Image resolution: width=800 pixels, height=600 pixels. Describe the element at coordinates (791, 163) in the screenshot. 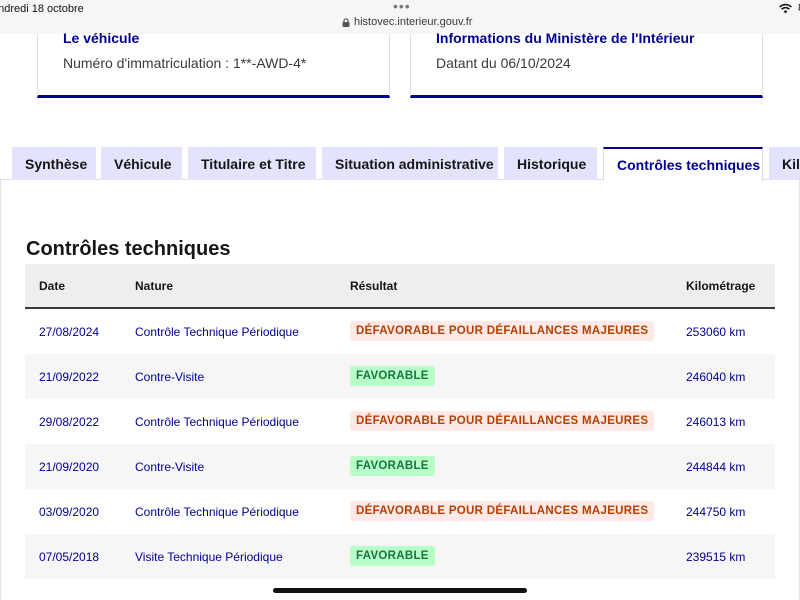

I see `tab-label: Kilo` at that location.